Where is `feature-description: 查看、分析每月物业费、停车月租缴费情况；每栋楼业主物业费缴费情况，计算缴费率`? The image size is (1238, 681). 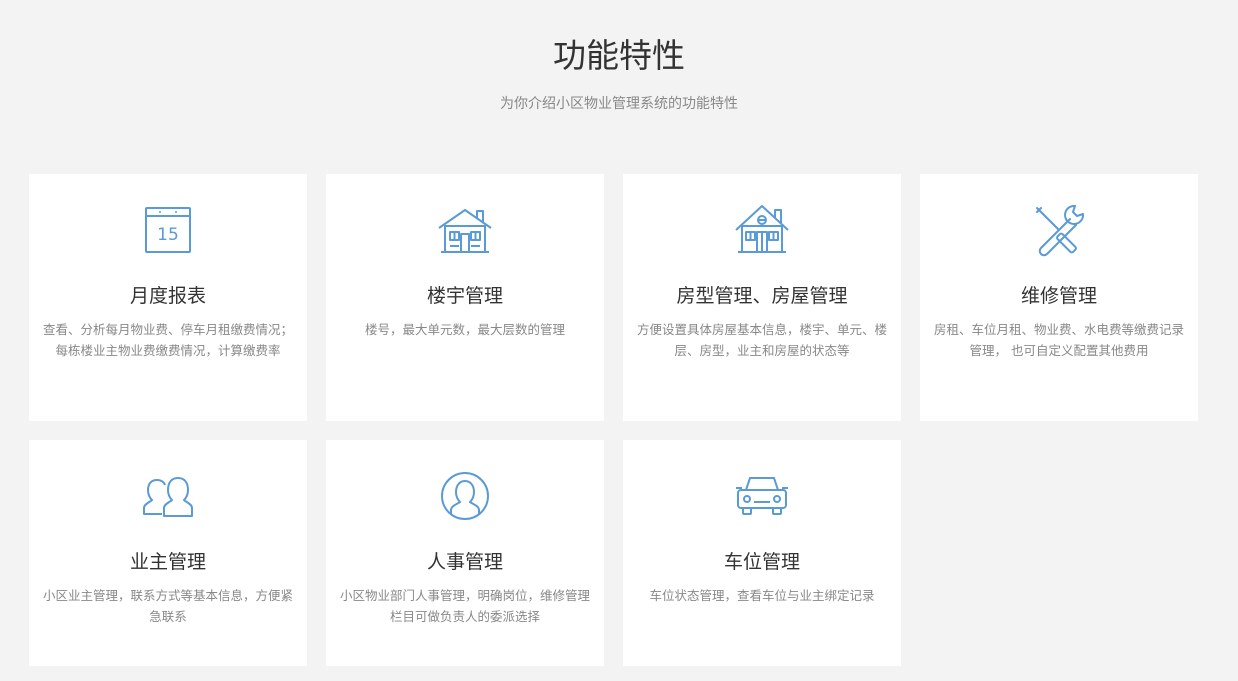
feature-description: 查看、分析每月物业费、停车月租缴费情况；每栋楼业主物业费缴费情况，计算缴费率 is located at coordinates (167, 340).